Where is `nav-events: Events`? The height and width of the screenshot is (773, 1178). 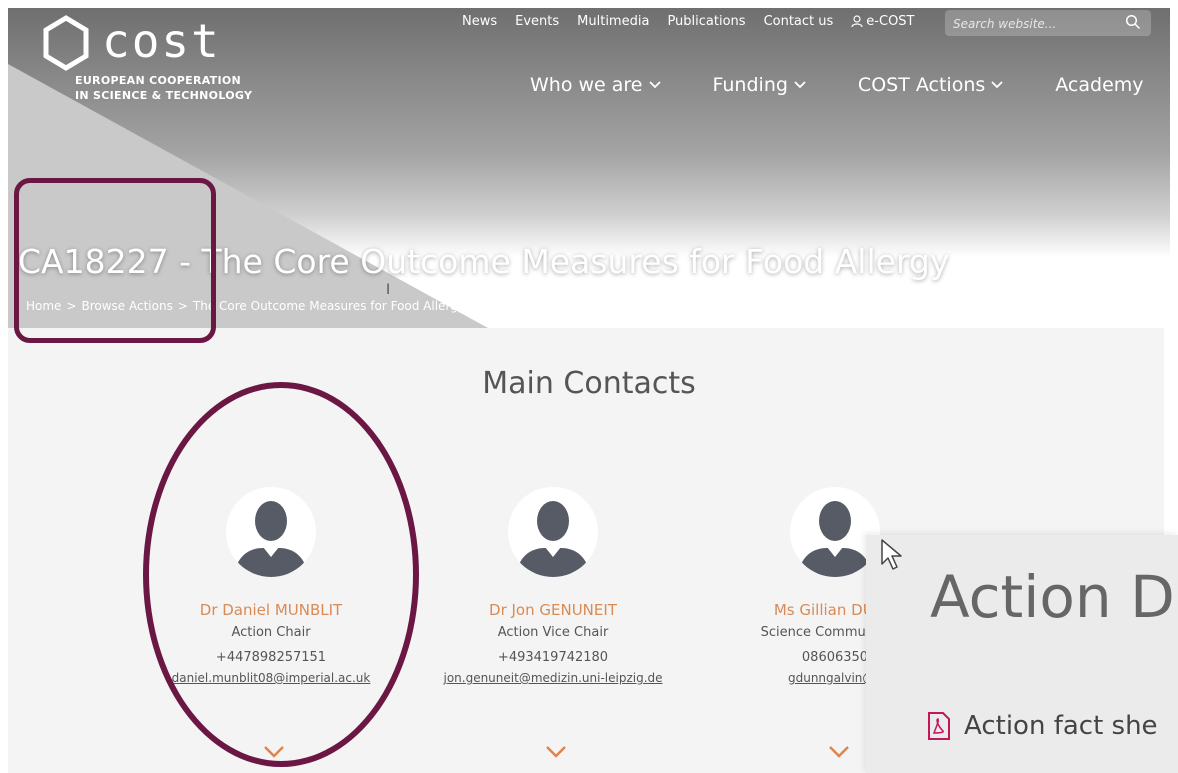
nav-events: Events is located at coordinates (537, 21).